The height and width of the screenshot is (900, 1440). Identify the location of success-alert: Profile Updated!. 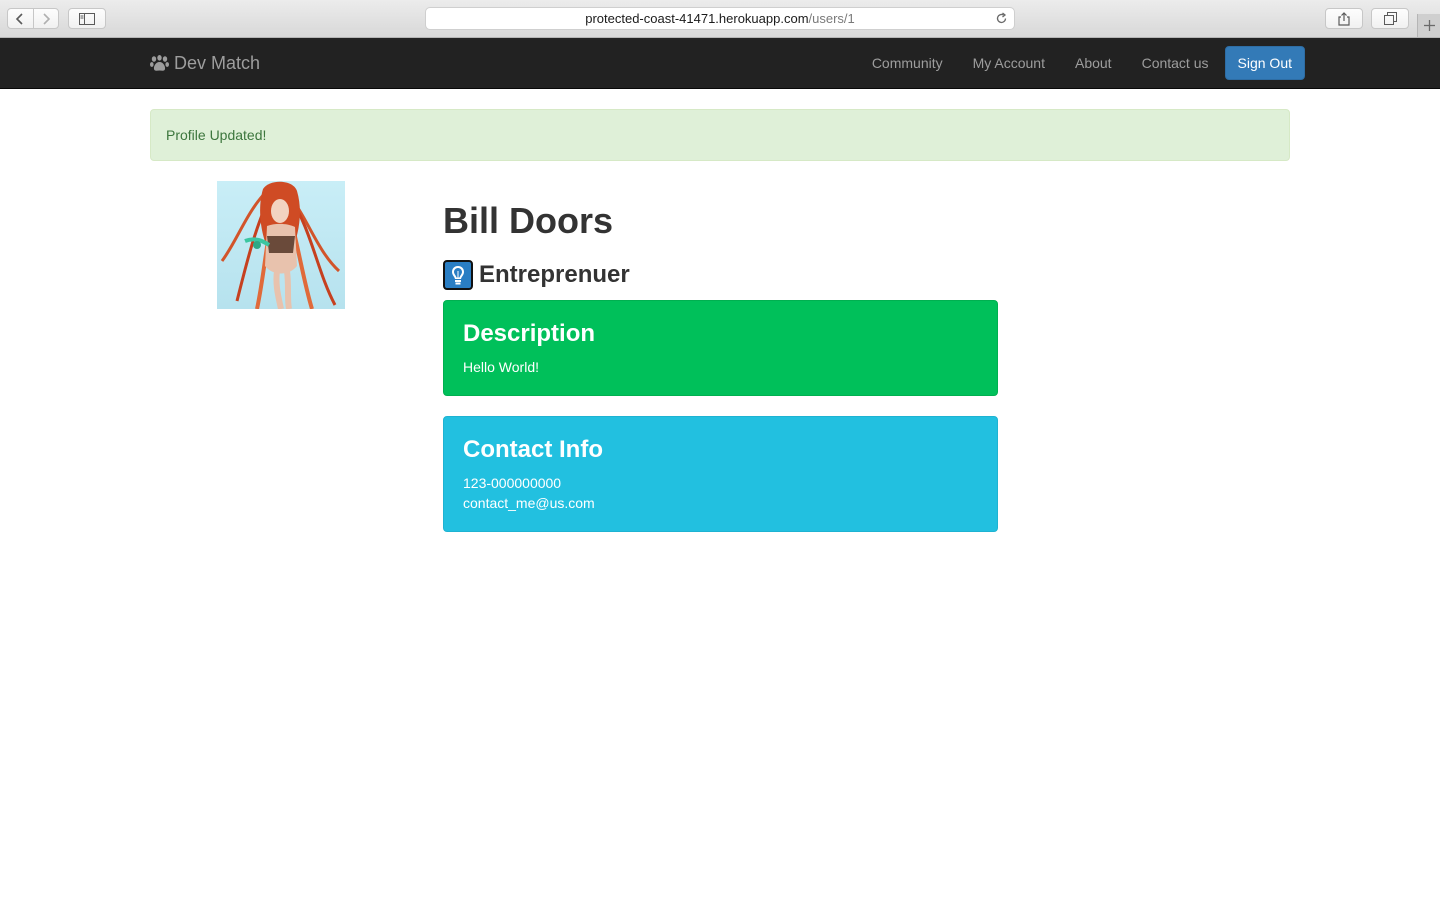
(720, 135).